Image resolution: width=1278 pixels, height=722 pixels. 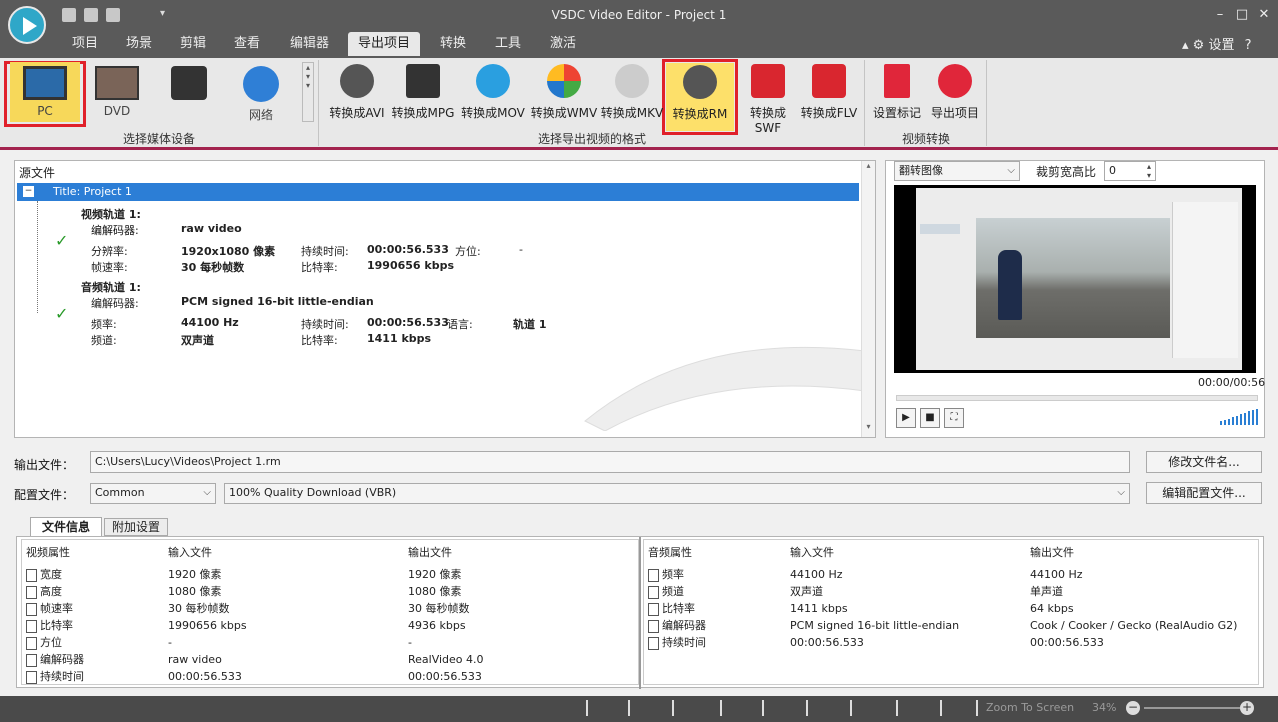 What do you see at coordinates (897, 92) in the screenshot?
I see `set-marker-button: 设置标记` at bounding box center [897, 92].